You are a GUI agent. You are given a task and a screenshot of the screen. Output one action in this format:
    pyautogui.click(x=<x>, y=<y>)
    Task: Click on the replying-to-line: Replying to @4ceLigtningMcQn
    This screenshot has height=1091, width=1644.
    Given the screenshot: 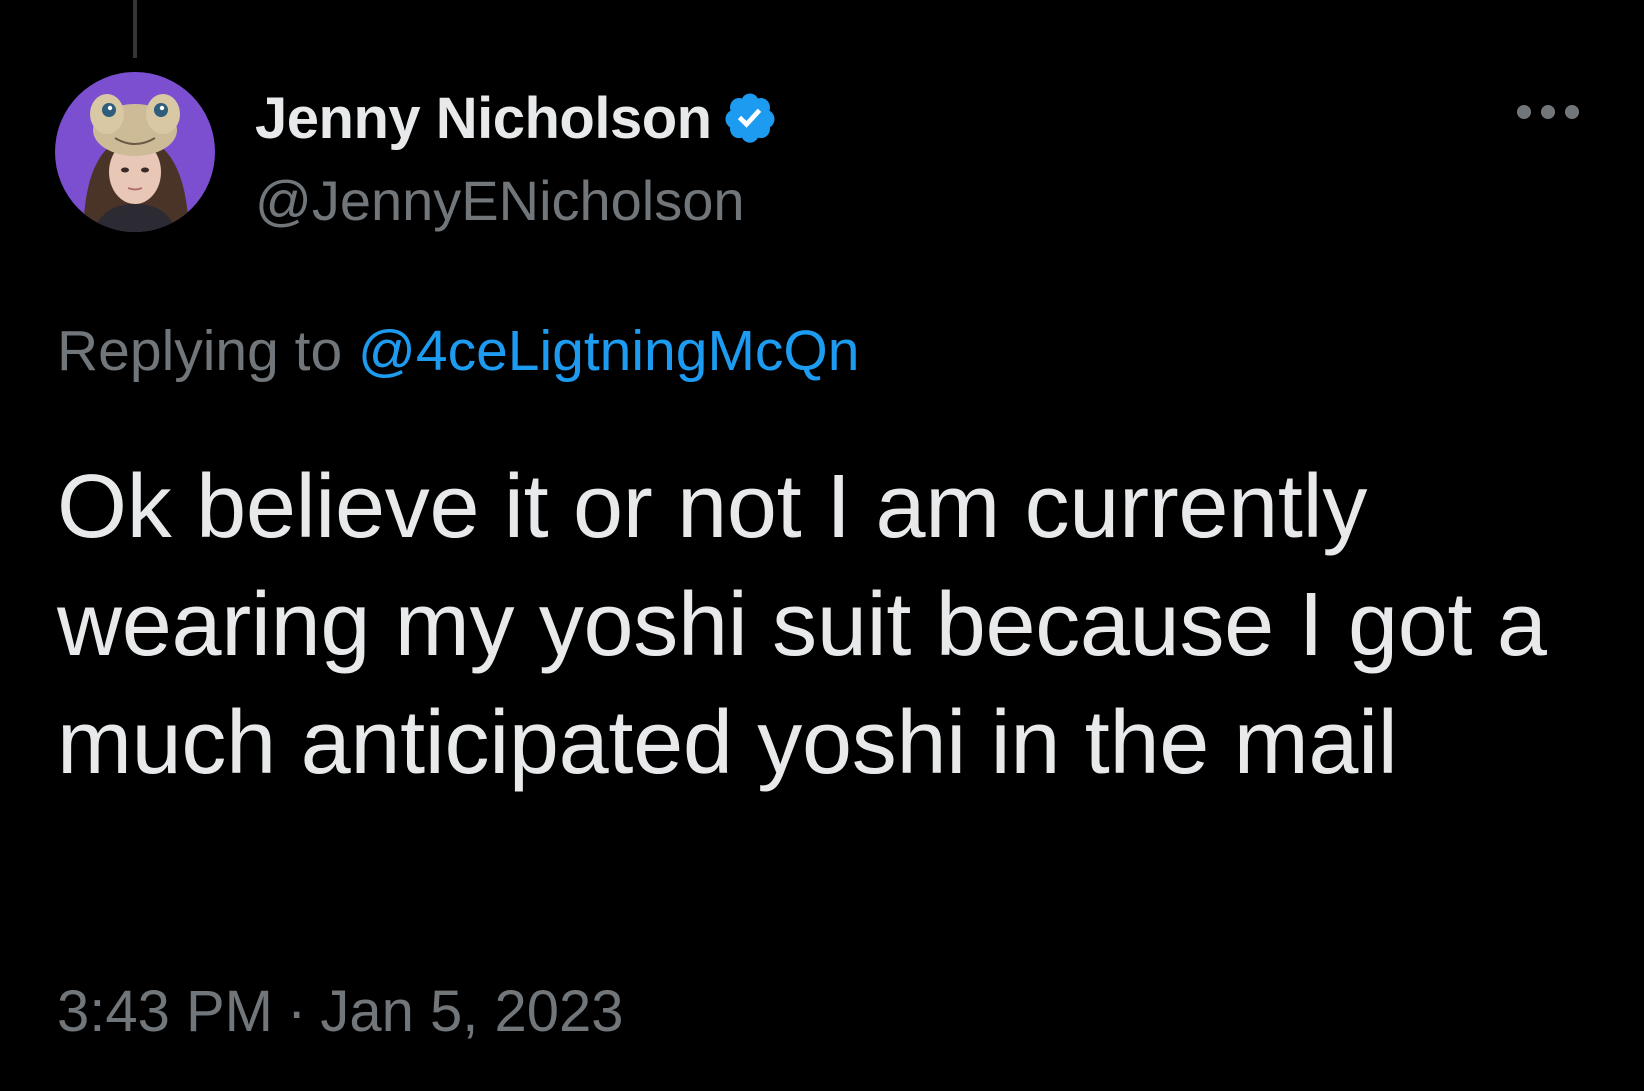 What is the action you would take?
    pyautogui.click(x=458, y=351)
    